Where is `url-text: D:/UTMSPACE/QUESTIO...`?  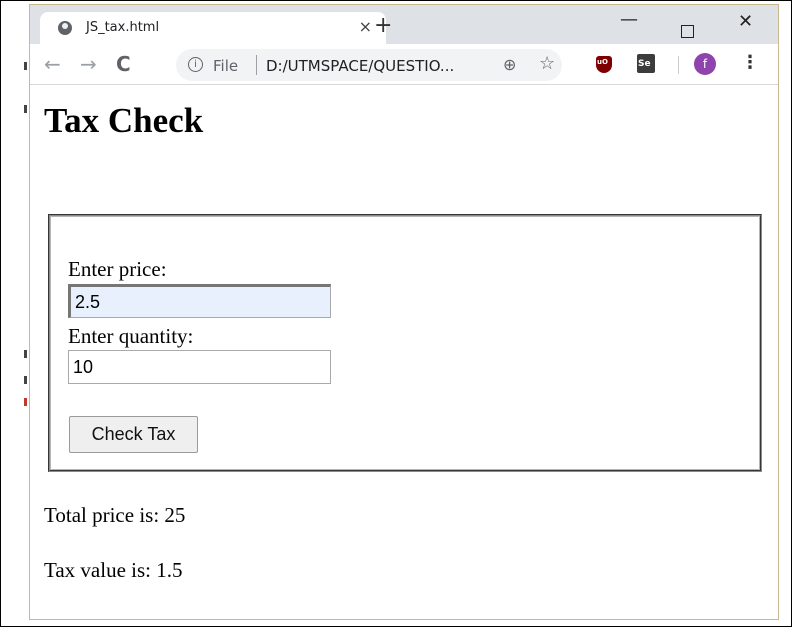 url-text: D:/UTMSPACE/QUESTIO... is located at coordinates (360, 66).